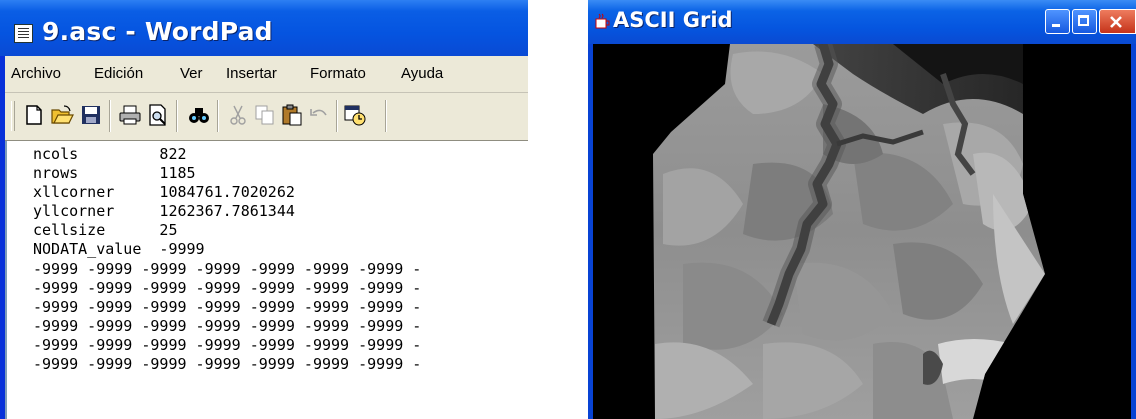 The image size is (1136, 419). I want to click on document-line: cellsize 25, so click(105, 230).